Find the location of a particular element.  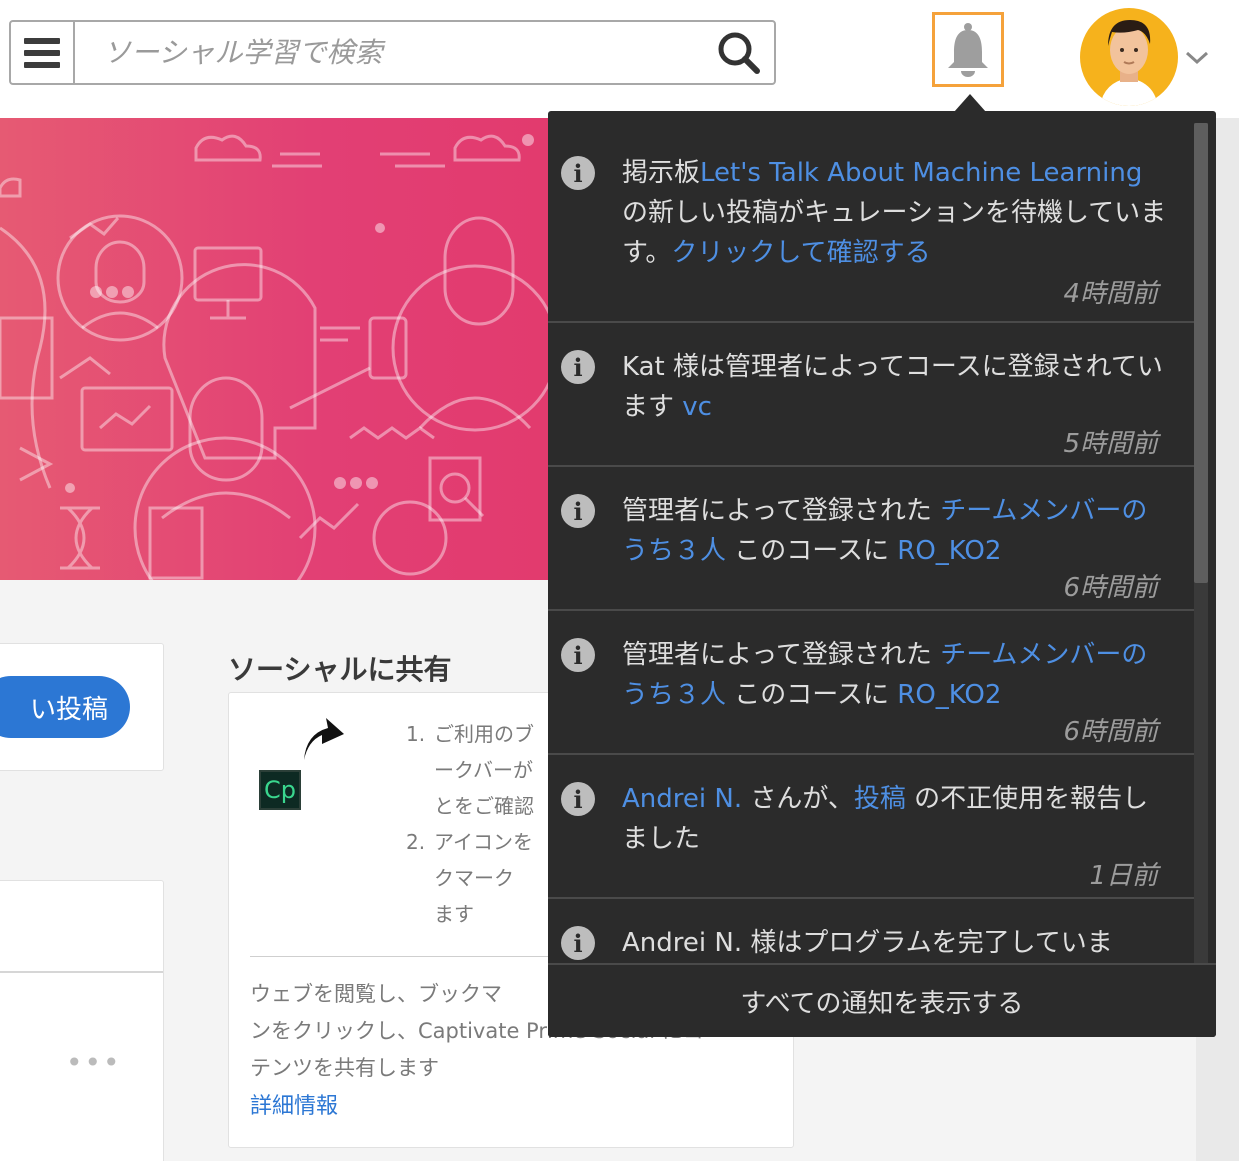

share-step-text: ご利用のブ ークバーが とをご確認 is located at coordinates (484, 770).